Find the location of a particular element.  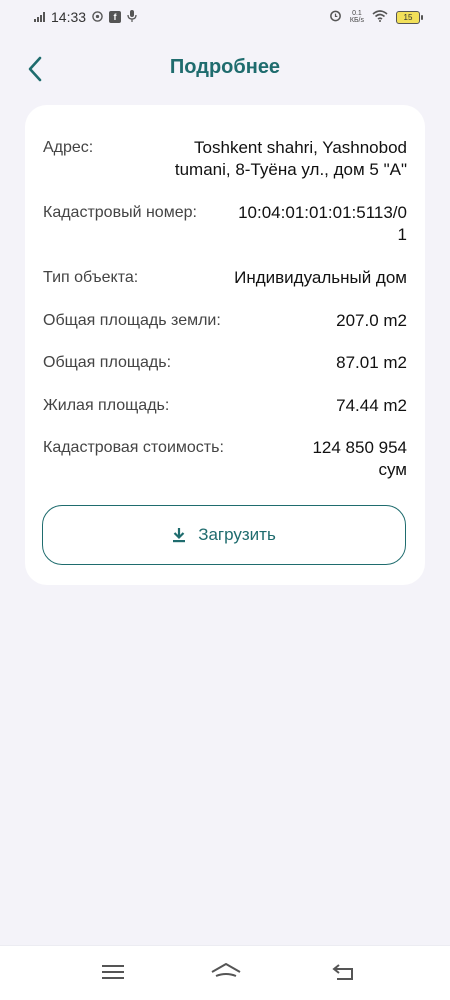

download-icon is located at coordinates (179, 535).